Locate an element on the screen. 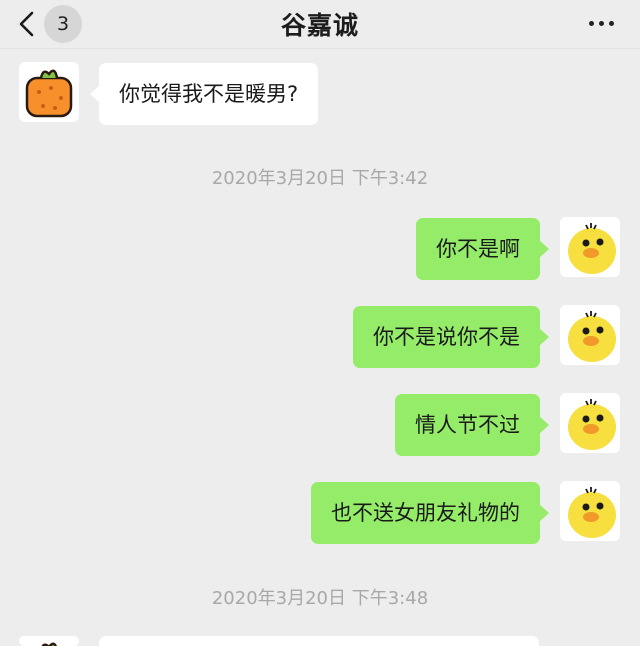 The image size is (640, 646). chat-header: 3 谷嘉诚 is located at coordinates (320, 24).